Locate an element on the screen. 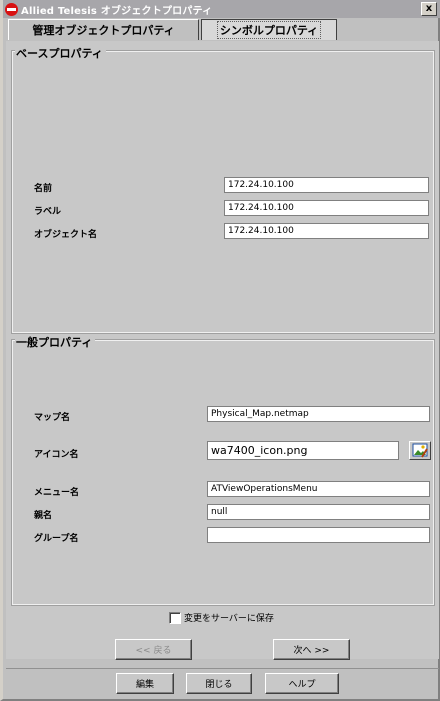  parent-name-label: 親名 is located at coordinates (43, 516).